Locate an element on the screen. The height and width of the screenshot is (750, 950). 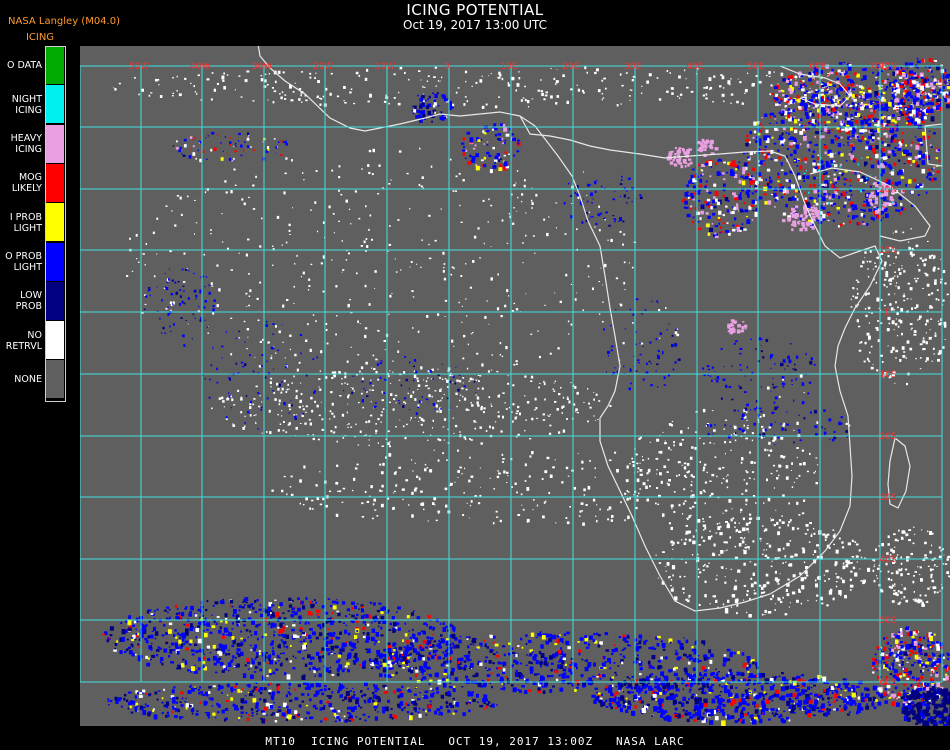
legend-swatch is located at coordinates (55, 143).